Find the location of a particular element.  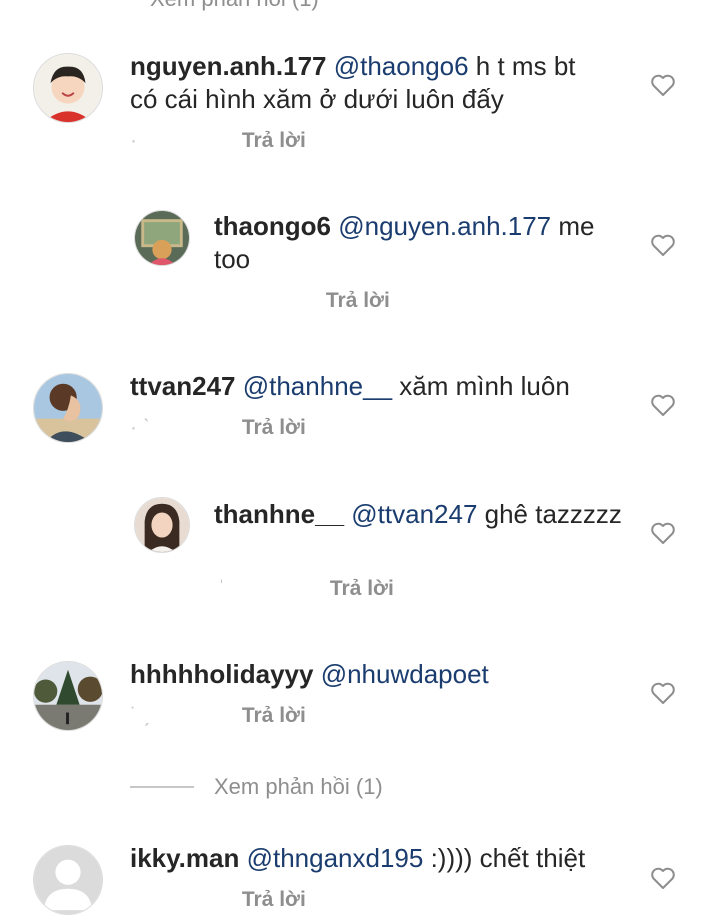

divider-line is located at coordinates (162, 787).